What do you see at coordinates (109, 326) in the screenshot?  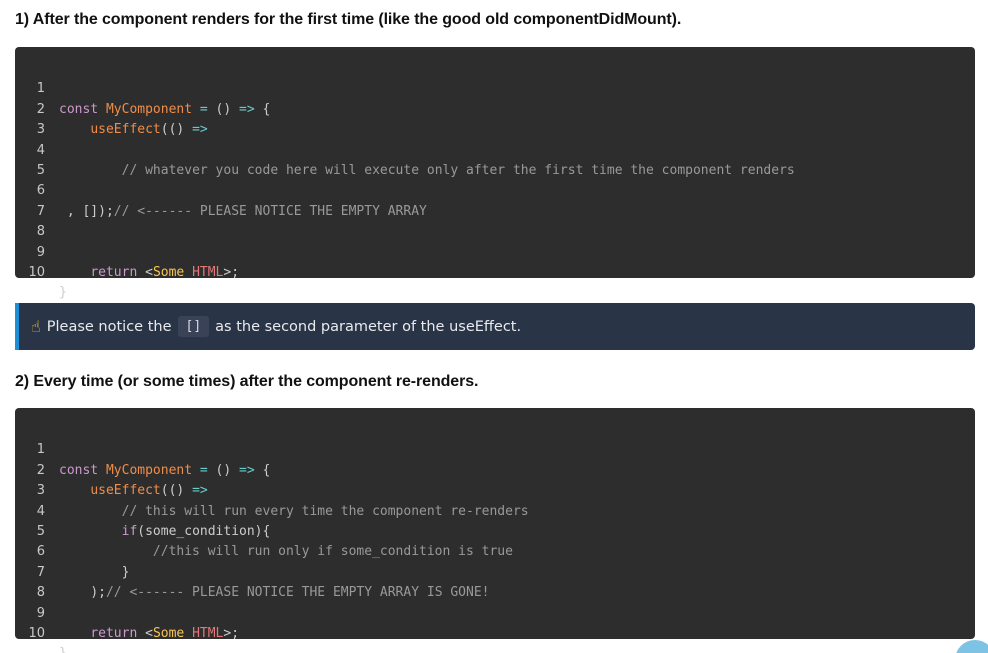 I see `notice-text-before: Please notice the` at bounding box center [109, 326].